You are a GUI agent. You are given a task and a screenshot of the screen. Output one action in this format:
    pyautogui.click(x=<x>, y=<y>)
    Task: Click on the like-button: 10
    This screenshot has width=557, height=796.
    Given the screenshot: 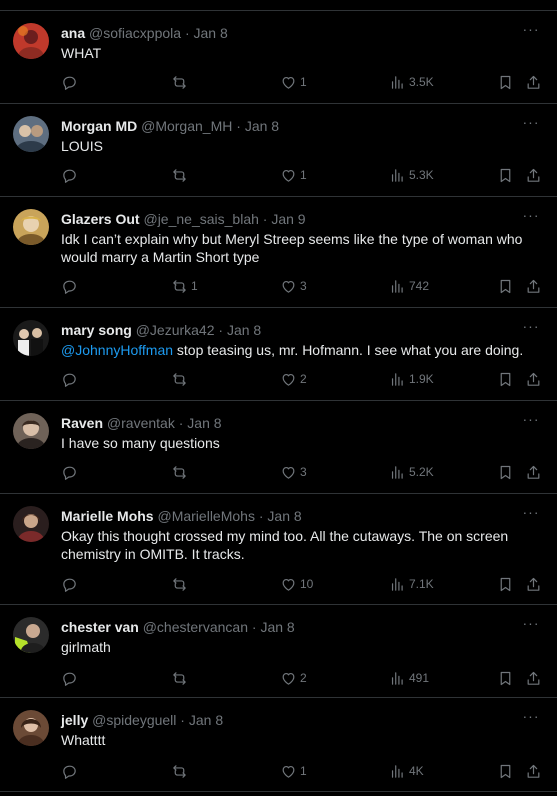 What is the action you would take?
    pyautogui.click(x=296, y=584)
    